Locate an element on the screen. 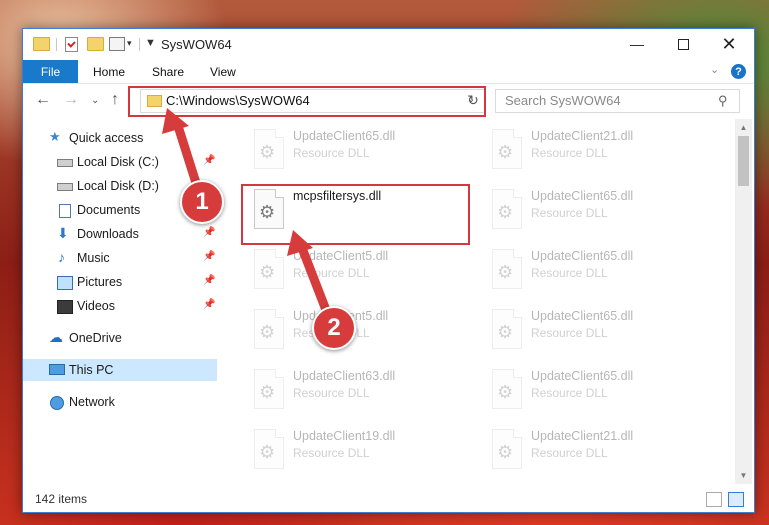  sidebar-item-this-pc: This PC is located at coordinates (120, 370).